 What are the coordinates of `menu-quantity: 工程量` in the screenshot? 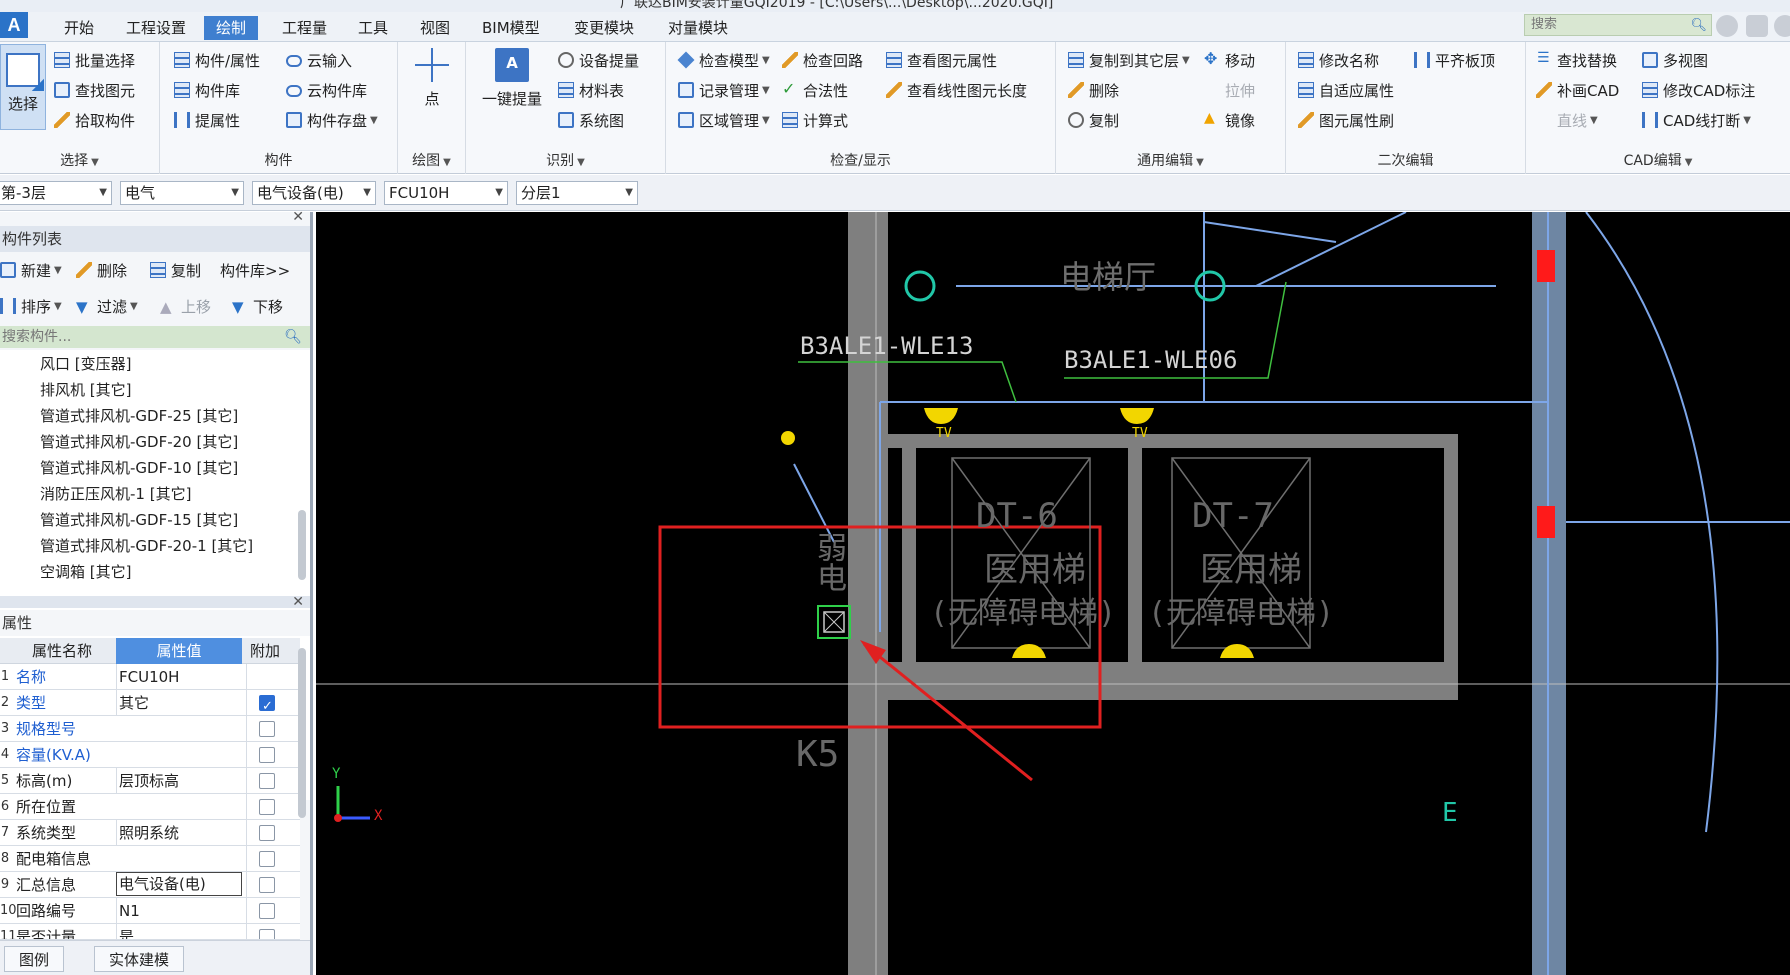 It's located at (304, 28).